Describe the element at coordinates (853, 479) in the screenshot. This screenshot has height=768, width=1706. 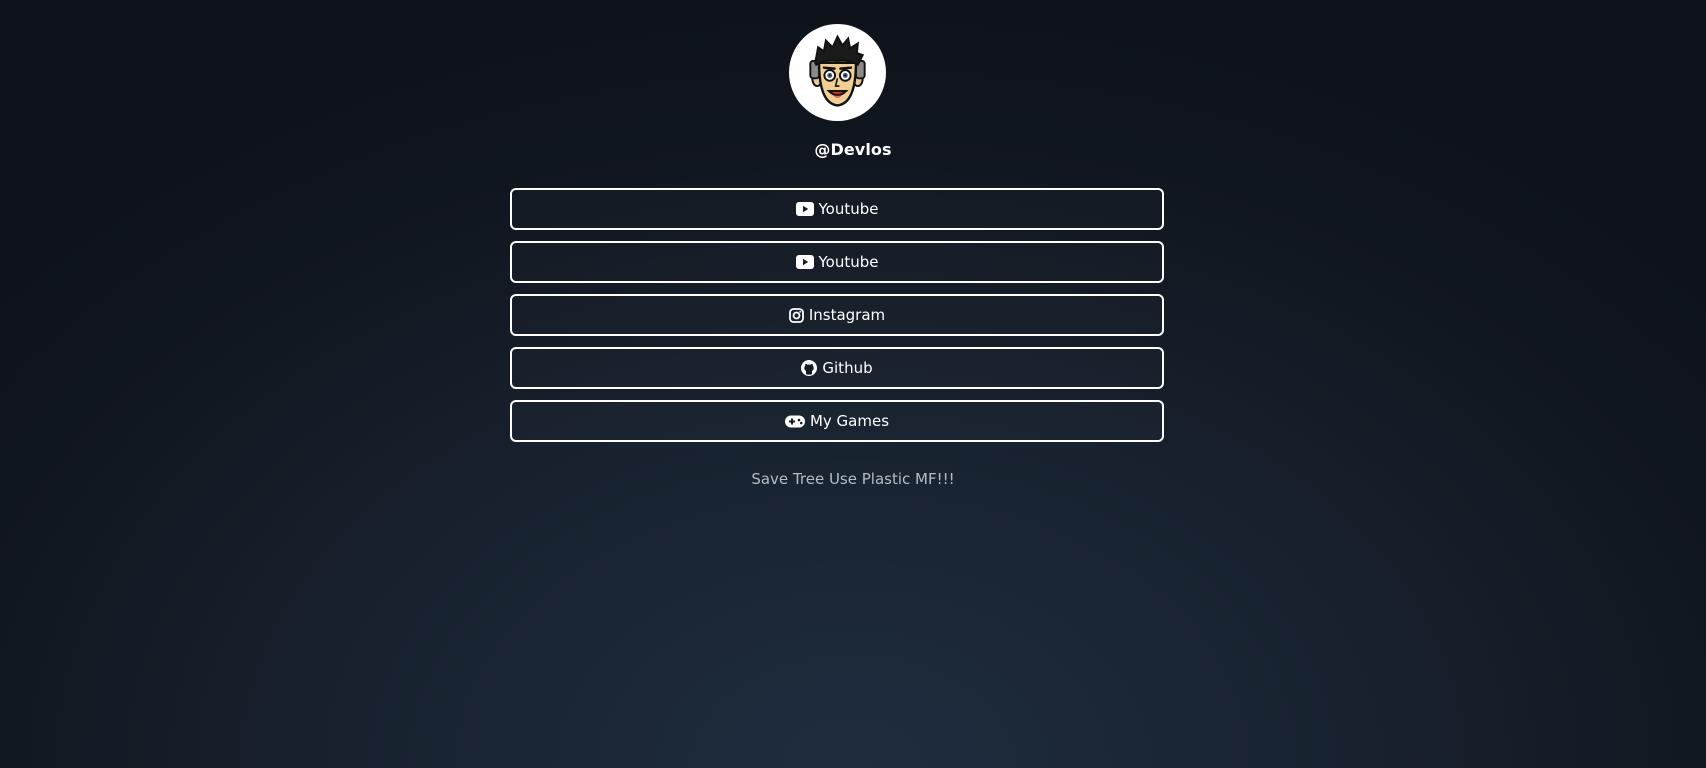
I see `footer-tagline: Save Tree Use Plastic MF!!!` at that location.